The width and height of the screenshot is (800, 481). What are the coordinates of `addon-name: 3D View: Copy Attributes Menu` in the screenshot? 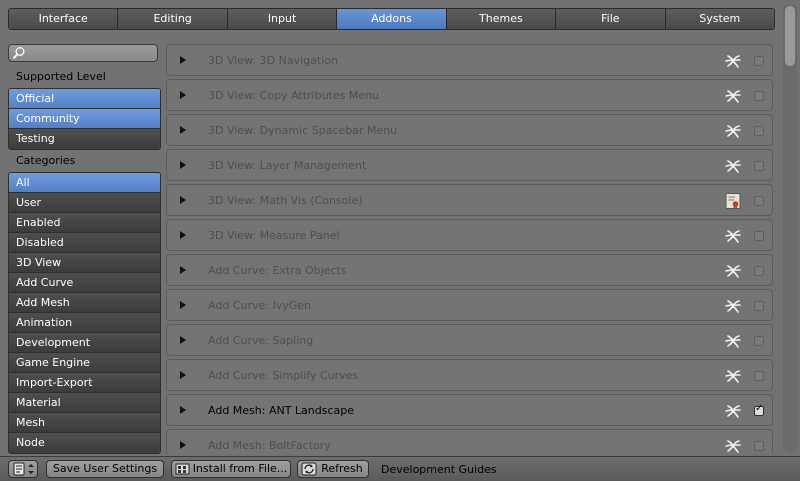 It's located at (294, 95).